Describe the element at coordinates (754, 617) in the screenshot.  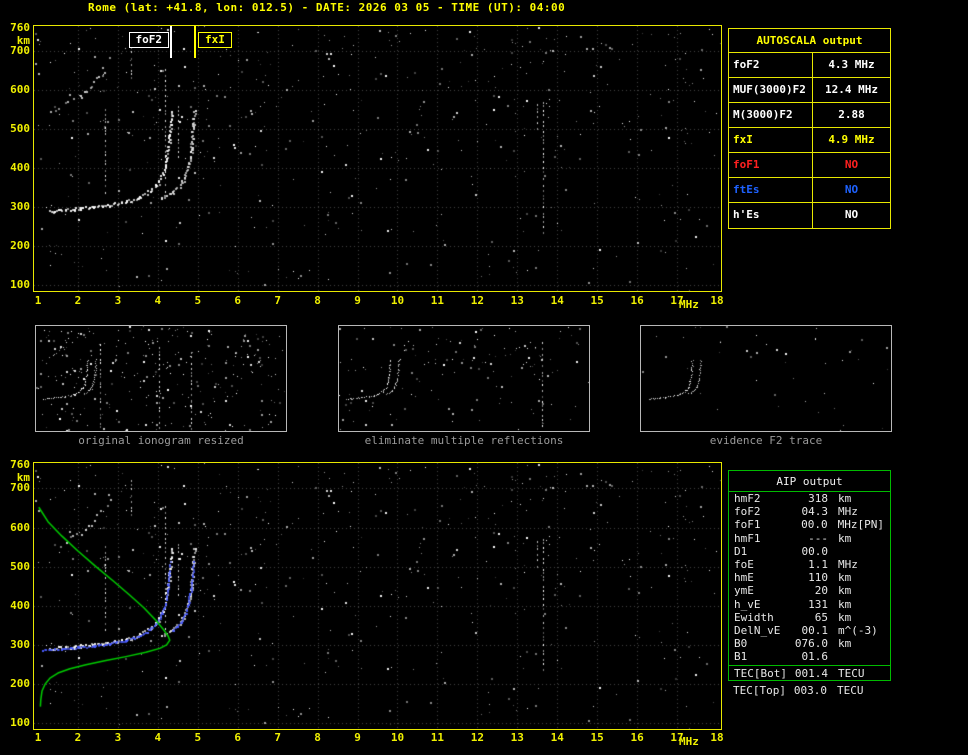
I see `aip-parameter-label: Ewidth` at that location.